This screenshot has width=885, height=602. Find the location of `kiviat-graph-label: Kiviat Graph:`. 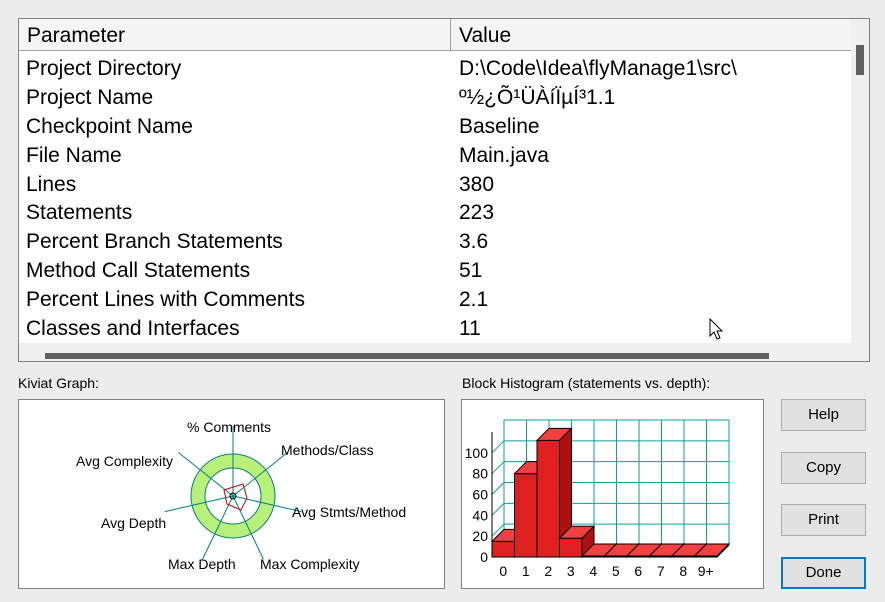

kiviat-graph-label: Kiviat Graph: is located at coordinates (58, 383).